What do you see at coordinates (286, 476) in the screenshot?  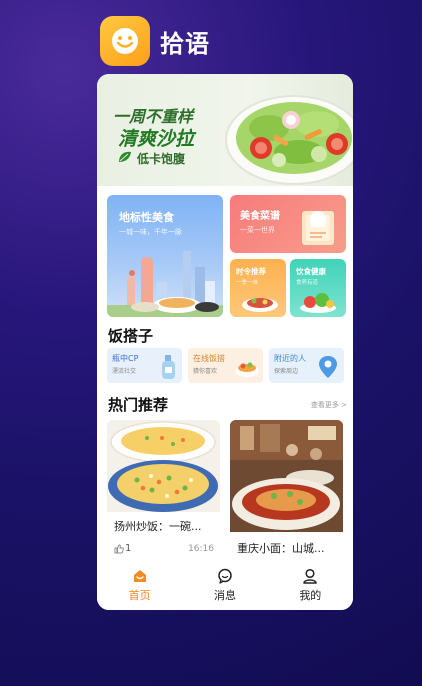 I see `noodles-image` at bounding box center [286, 476].